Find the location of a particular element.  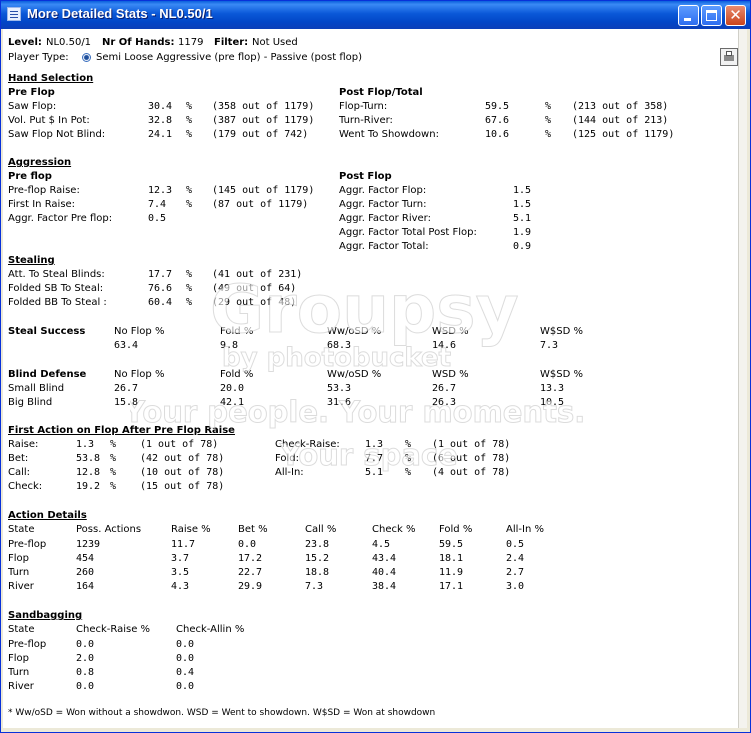

ag-post-label: Aggr. Factor Flop: is located at coordinates (383, 190).